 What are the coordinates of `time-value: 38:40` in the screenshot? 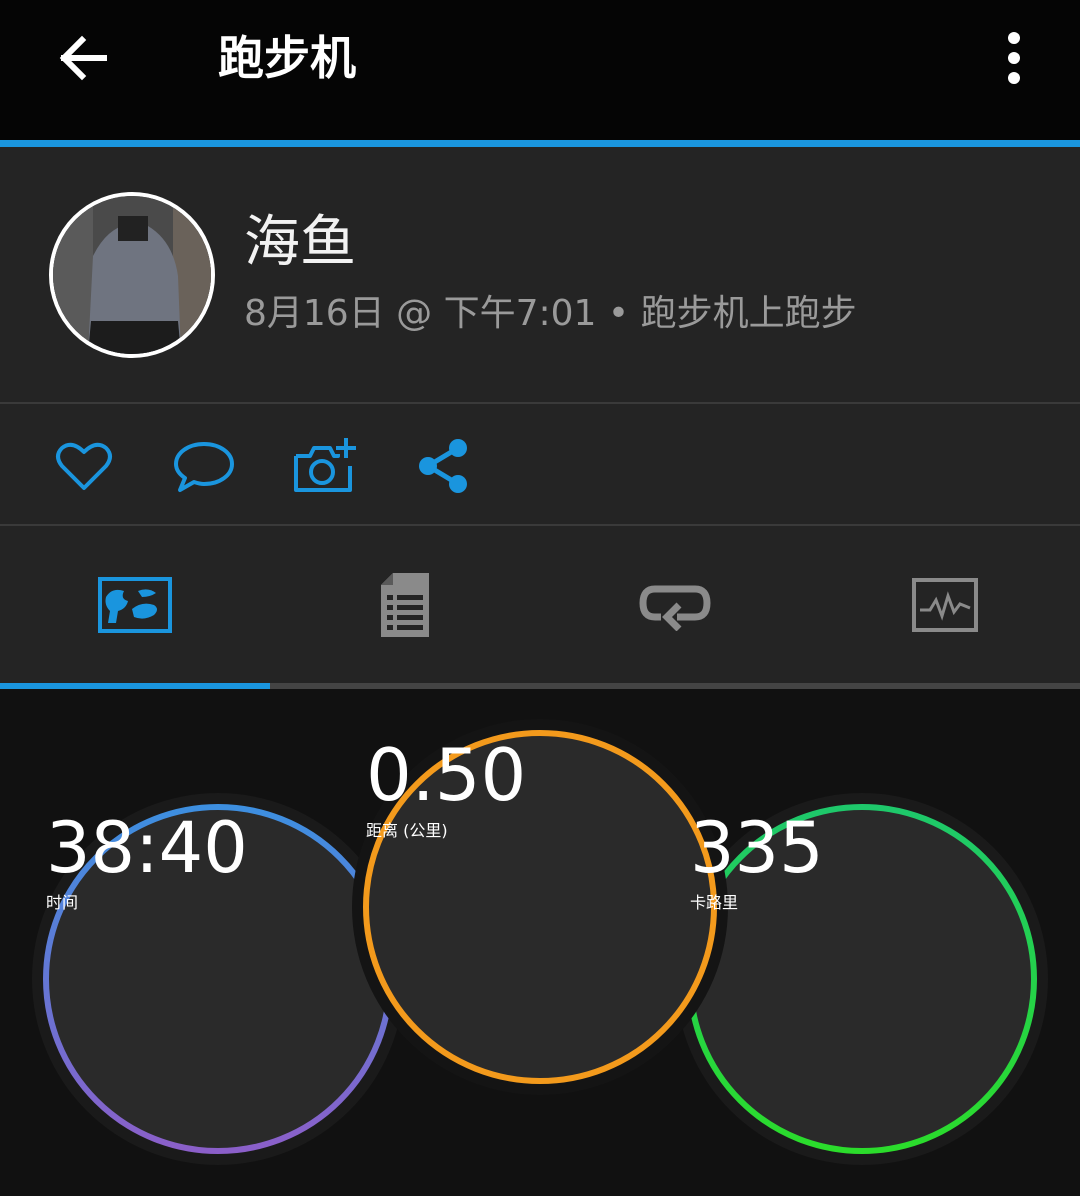 It's located at (147, 848).